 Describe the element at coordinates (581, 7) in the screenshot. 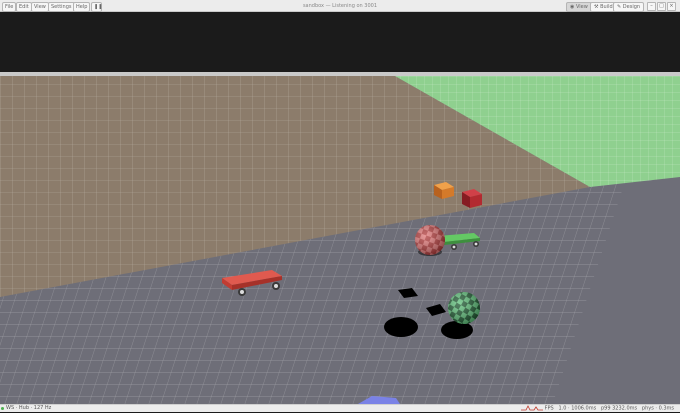

I see `mode-view-label: View` at that location.